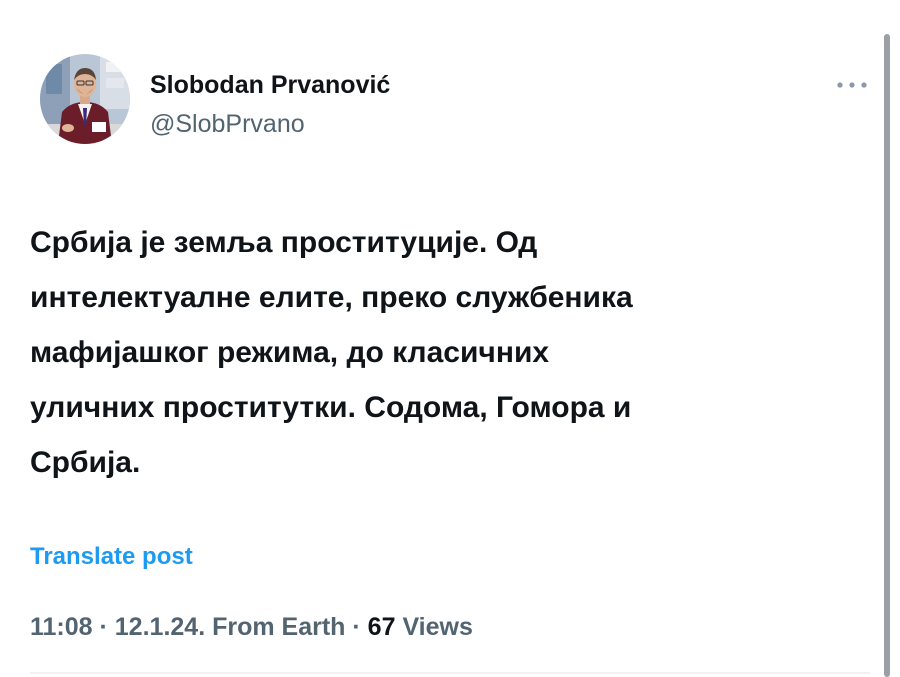  I want to click on more-dots-icon, so click(852, 85).